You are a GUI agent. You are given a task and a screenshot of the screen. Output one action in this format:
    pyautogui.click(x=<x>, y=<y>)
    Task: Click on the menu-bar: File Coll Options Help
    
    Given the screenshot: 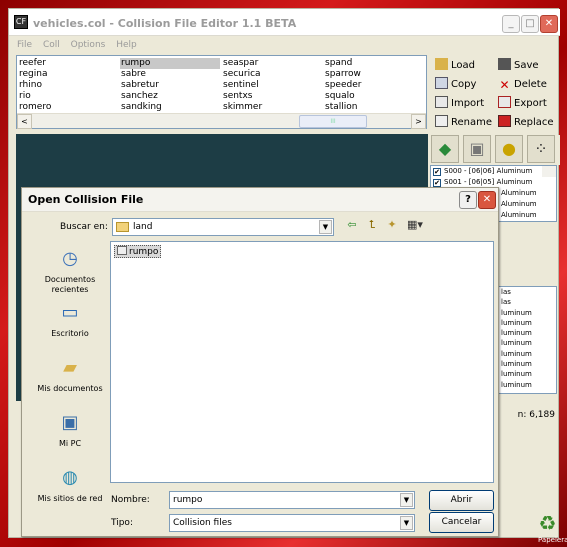 What is the action you would take?
    pyautogui.click(x=284, y=45)
    